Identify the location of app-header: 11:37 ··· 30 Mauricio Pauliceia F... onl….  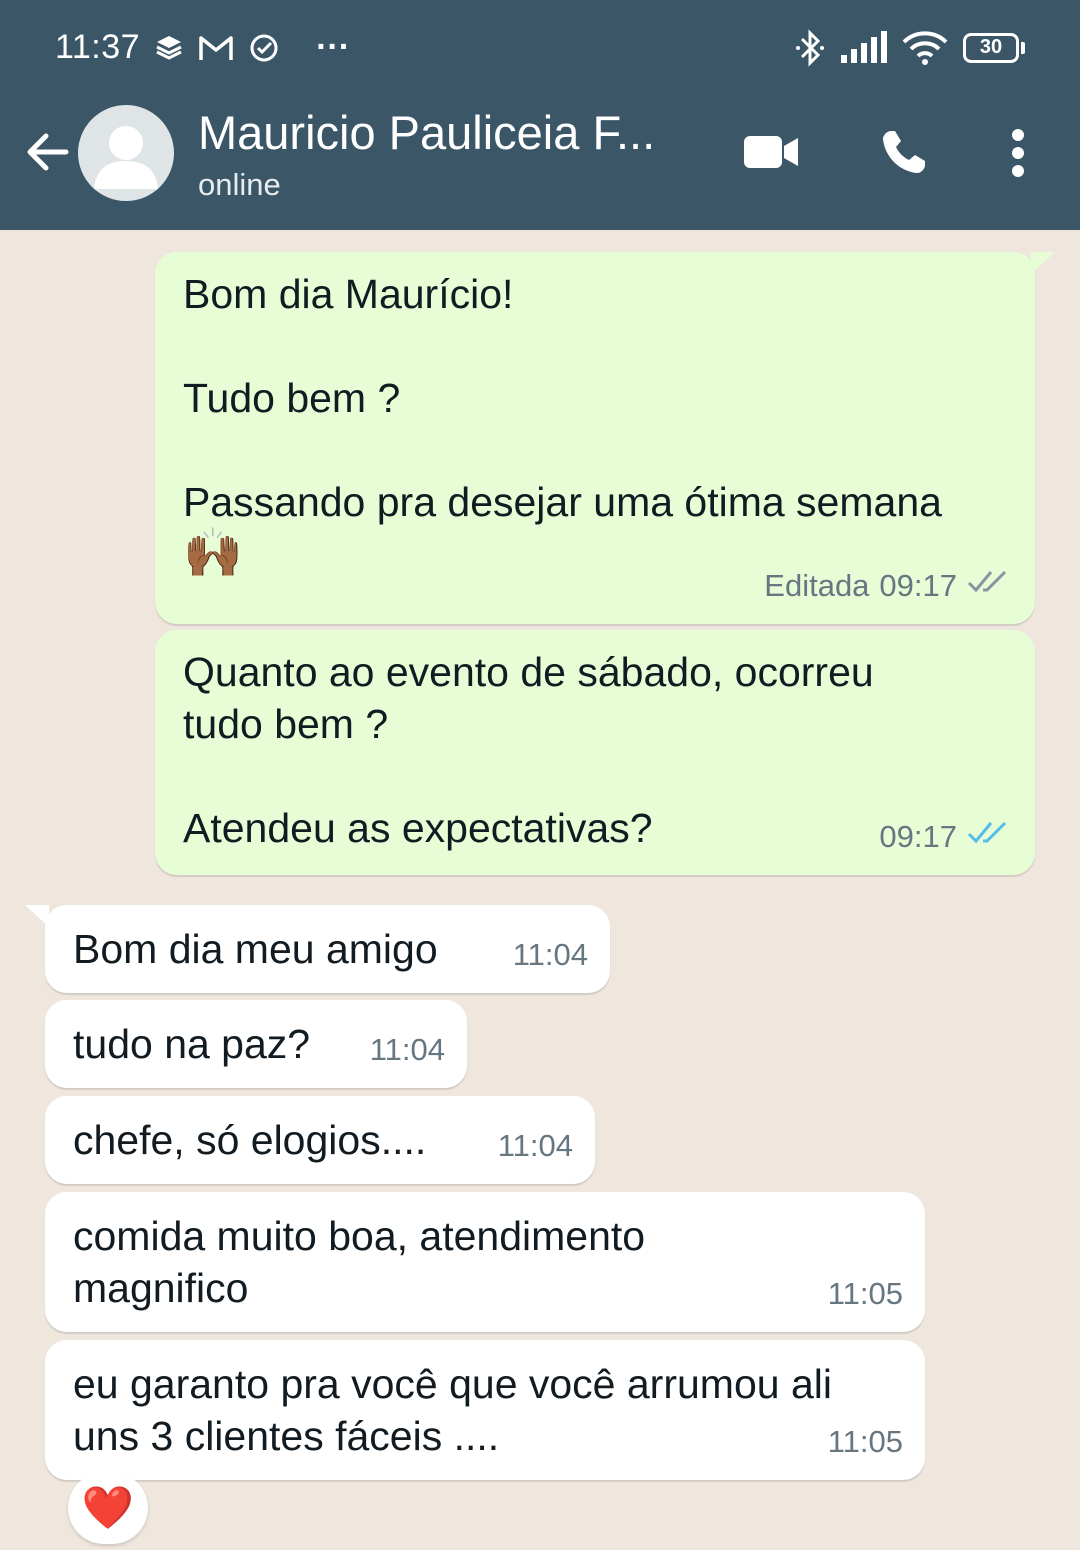
(540, 115).